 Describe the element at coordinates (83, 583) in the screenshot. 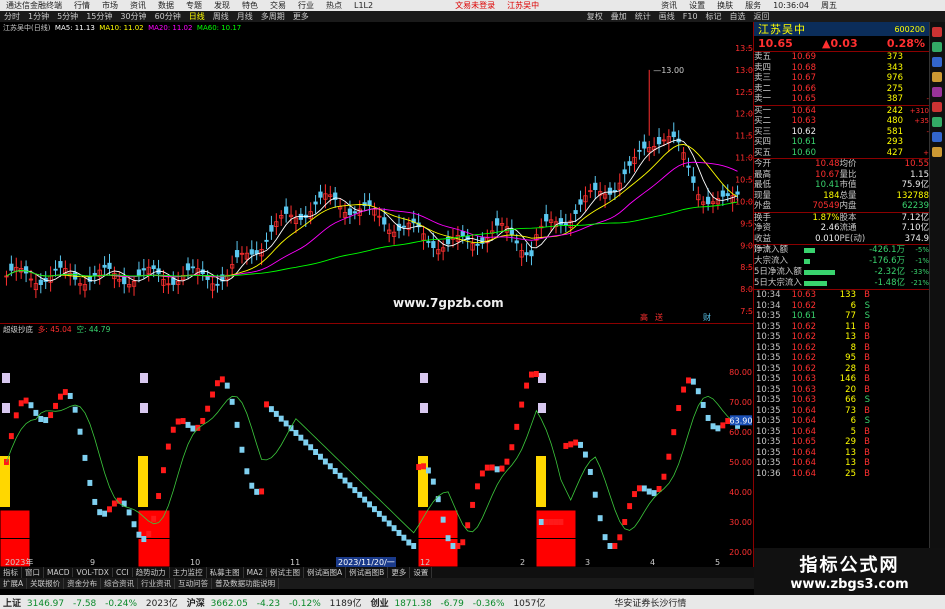

I see `info-tab: 资金分布` at that location.